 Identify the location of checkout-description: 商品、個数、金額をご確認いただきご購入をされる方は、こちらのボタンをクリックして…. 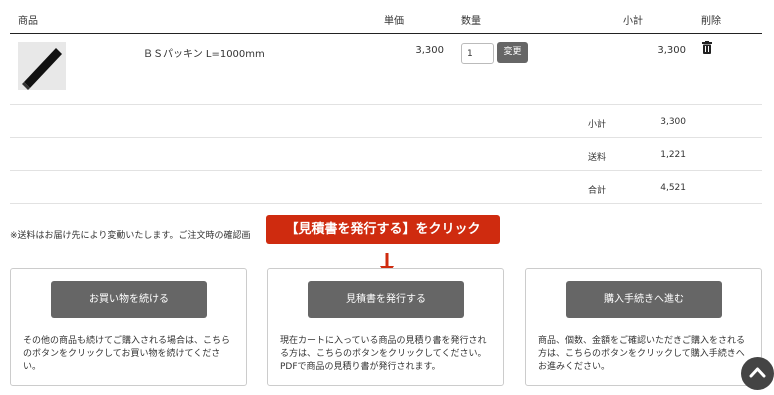
(642, 354).